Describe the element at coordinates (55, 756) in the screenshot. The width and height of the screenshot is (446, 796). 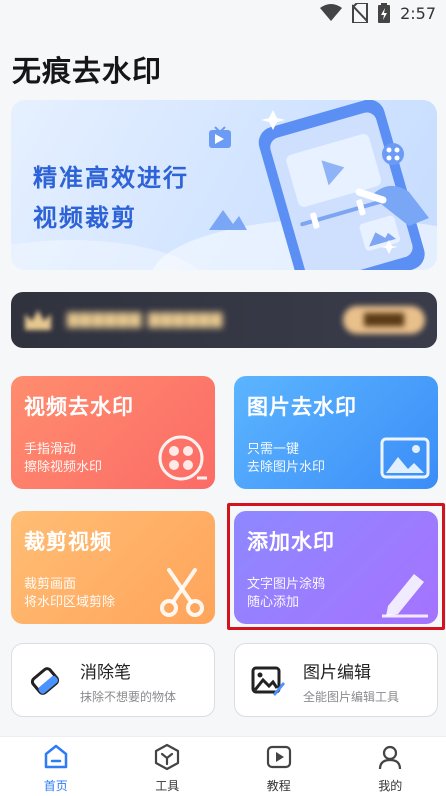
I see `home-icon` at that location.